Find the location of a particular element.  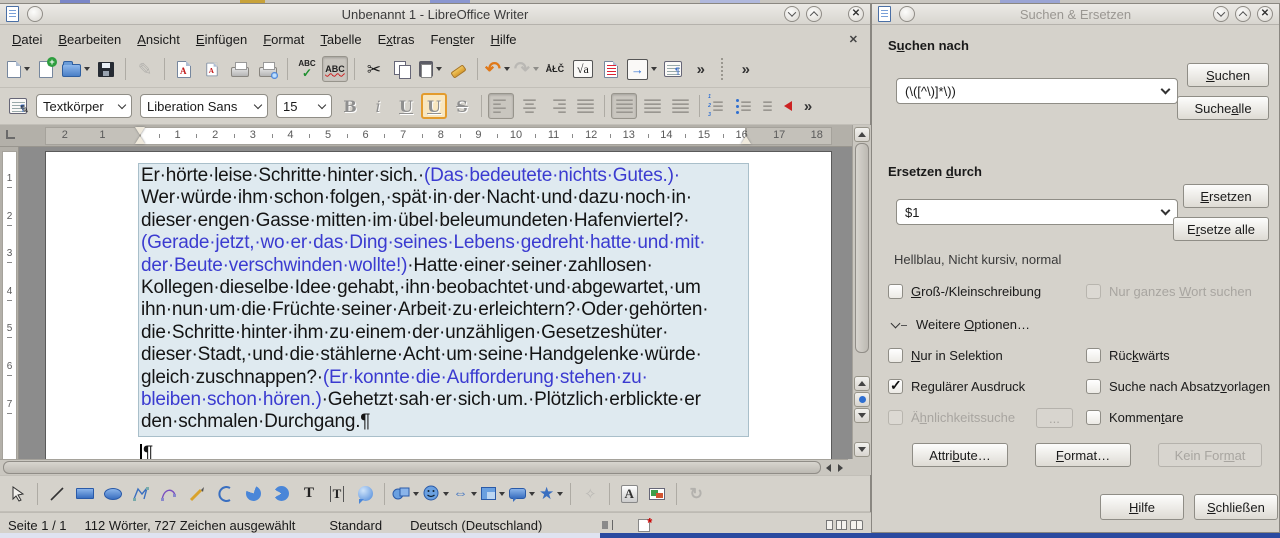

menu-format: Format is located at coordinates (283, 39).